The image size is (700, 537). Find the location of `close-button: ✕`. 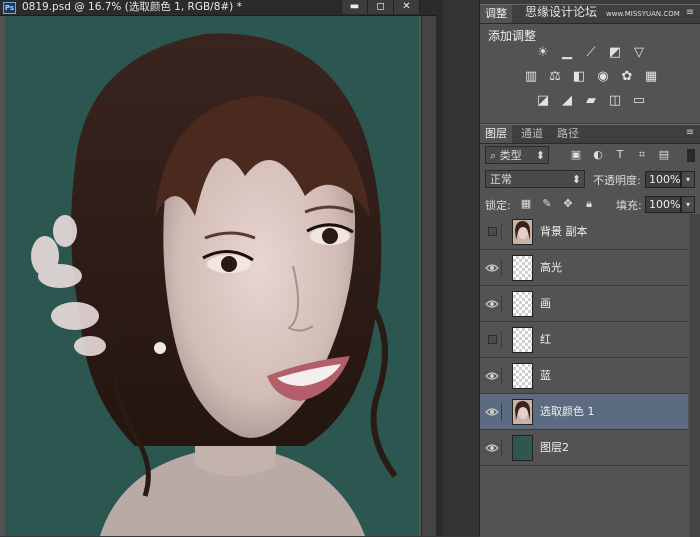

close-button: ✕ is located at coordinates (406, 7).